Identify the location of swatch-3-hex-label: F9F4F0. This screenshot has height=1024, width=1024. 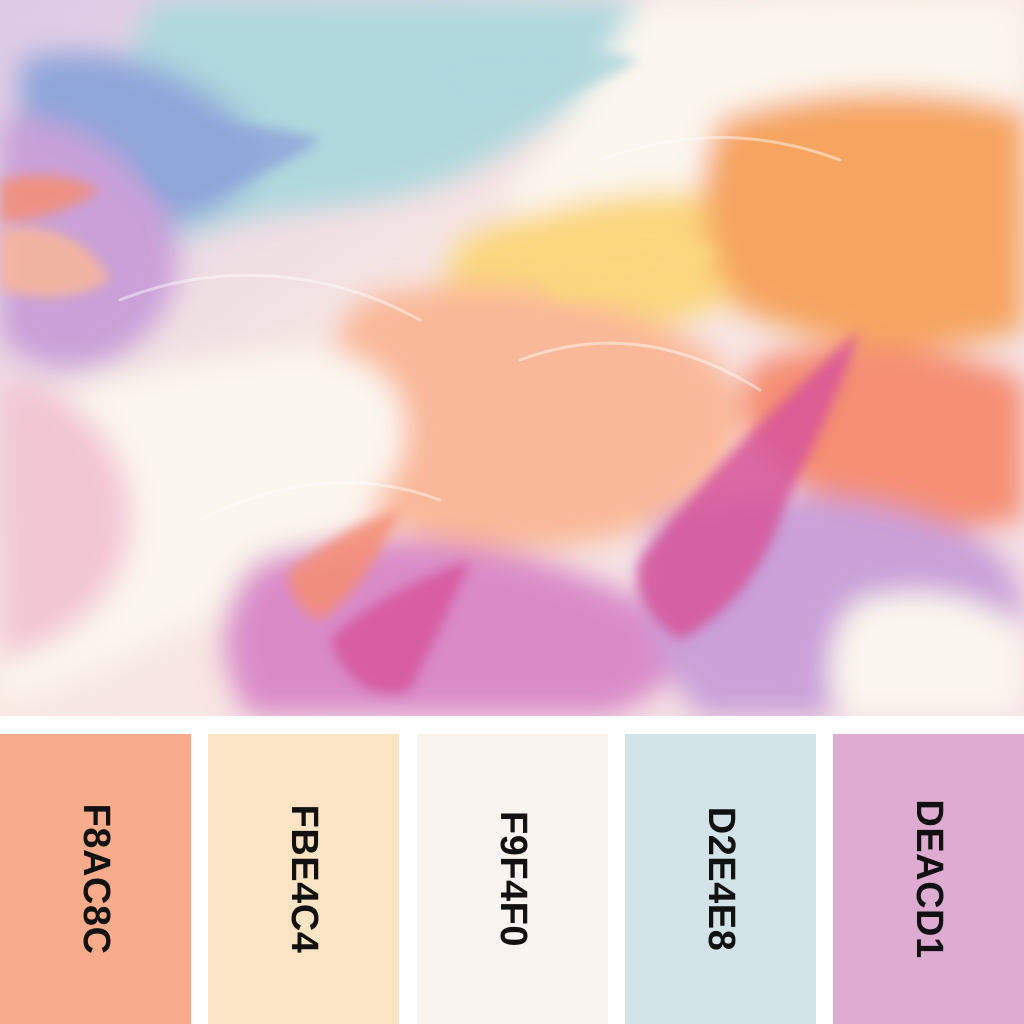
(512, 879).